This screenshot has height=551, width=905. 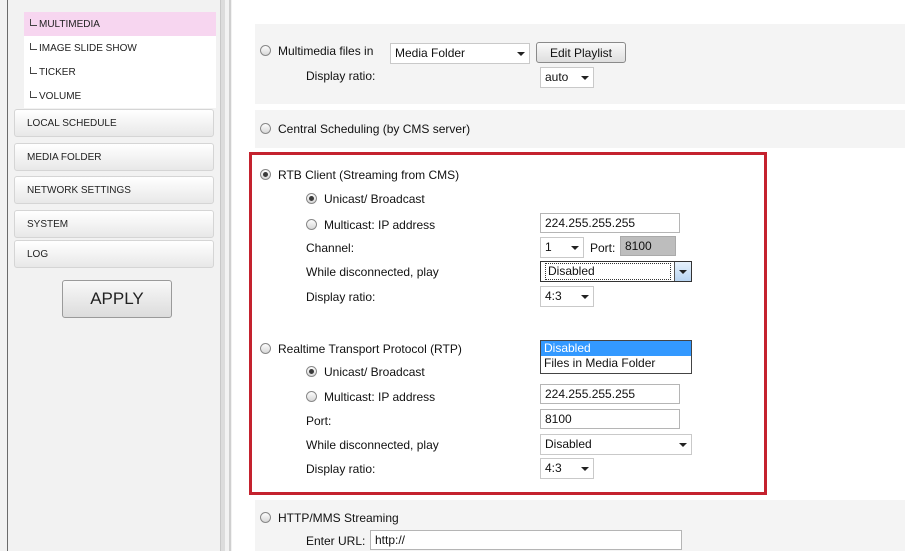 I want to click on sidebar-item-media-folder: MEDIA FOLDER, so click(x=114, y=157).